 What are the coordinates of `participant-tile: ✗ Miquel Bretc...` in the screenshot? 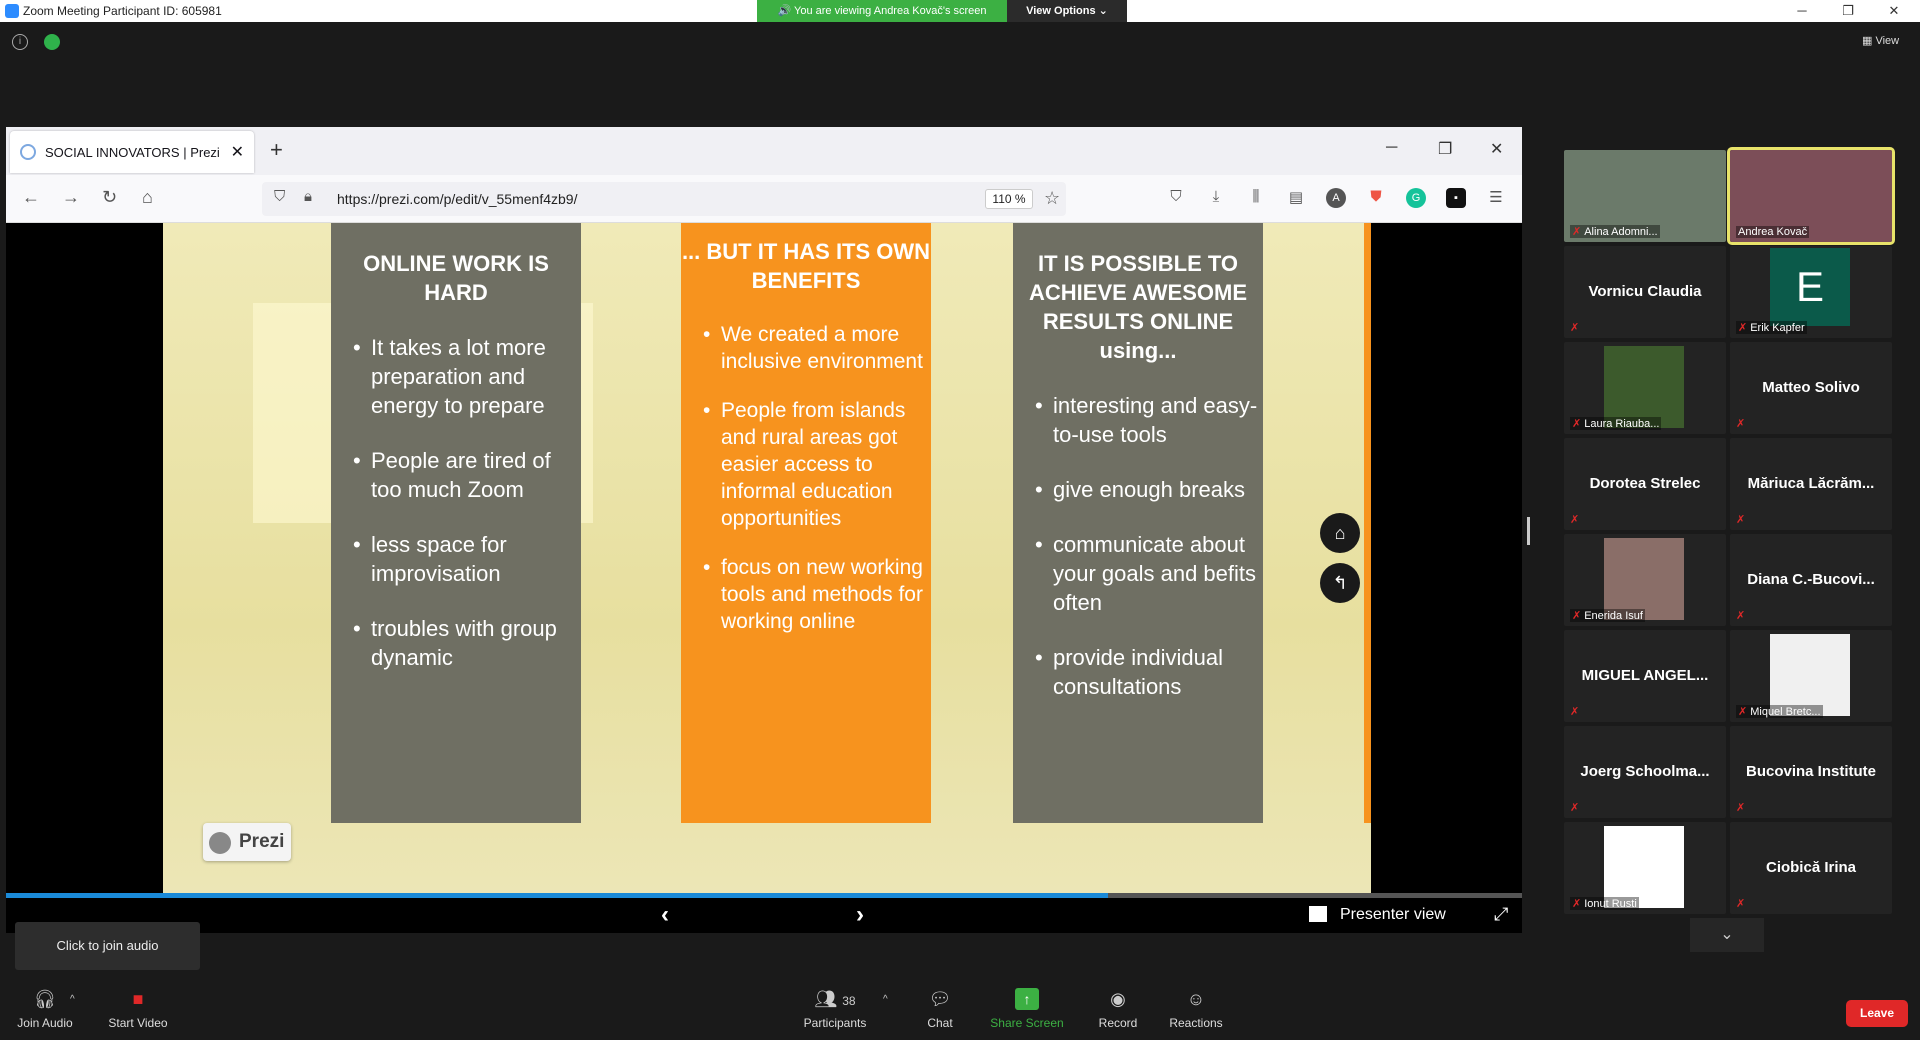 It's located at (1811, 676).